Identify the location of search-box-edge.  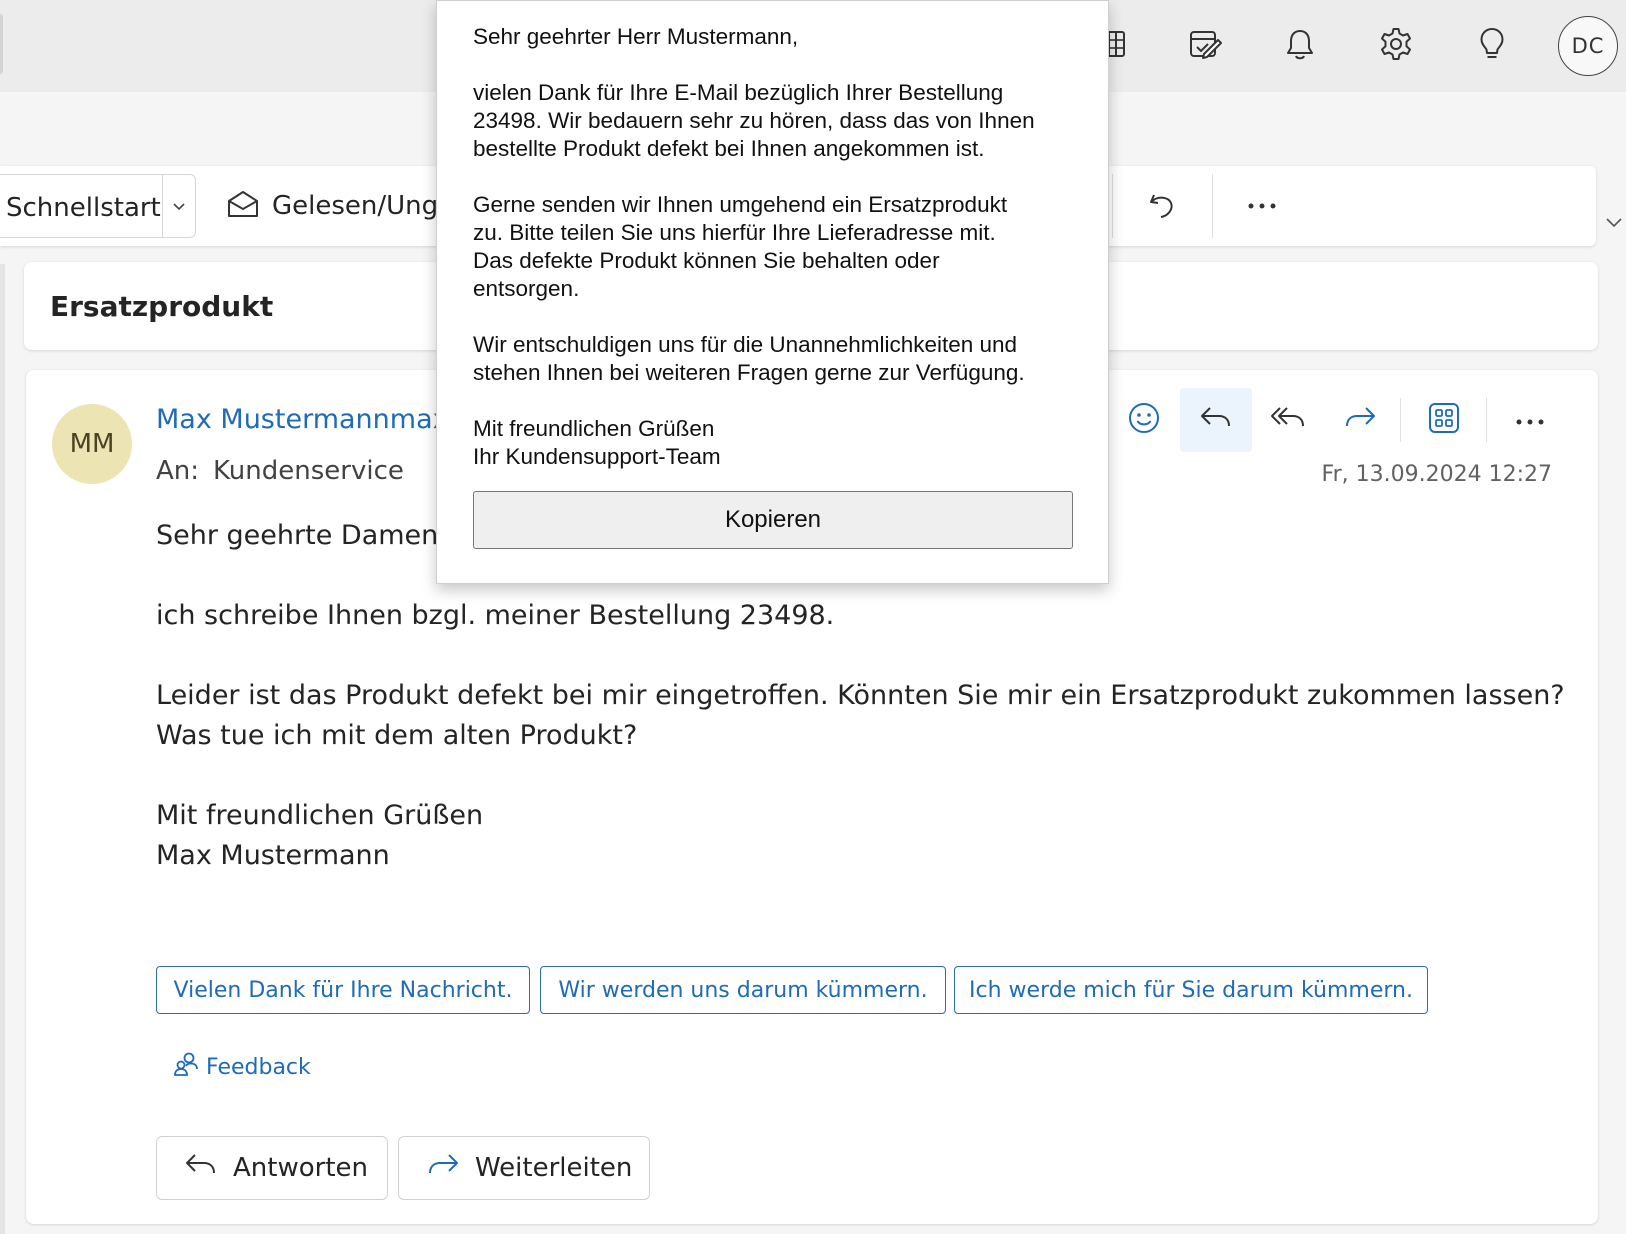
(1, 44).